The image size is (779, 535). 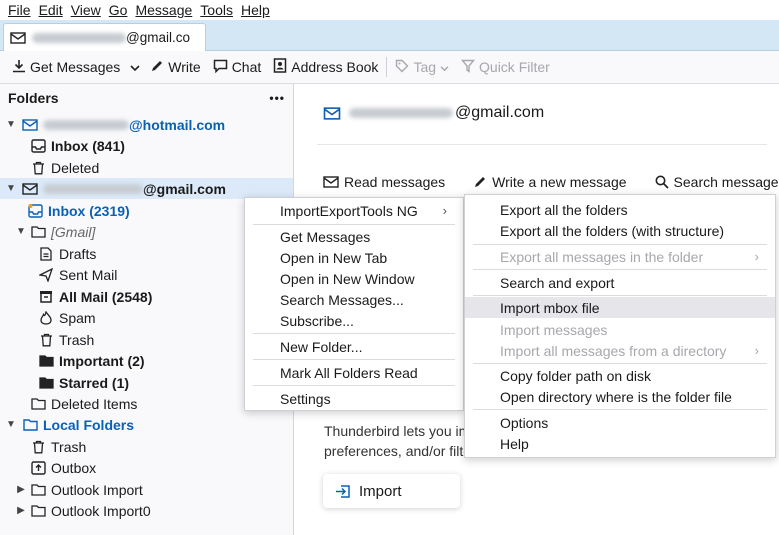 I want to click on write-message-link: Write a new message, so click(x=550, y=182).